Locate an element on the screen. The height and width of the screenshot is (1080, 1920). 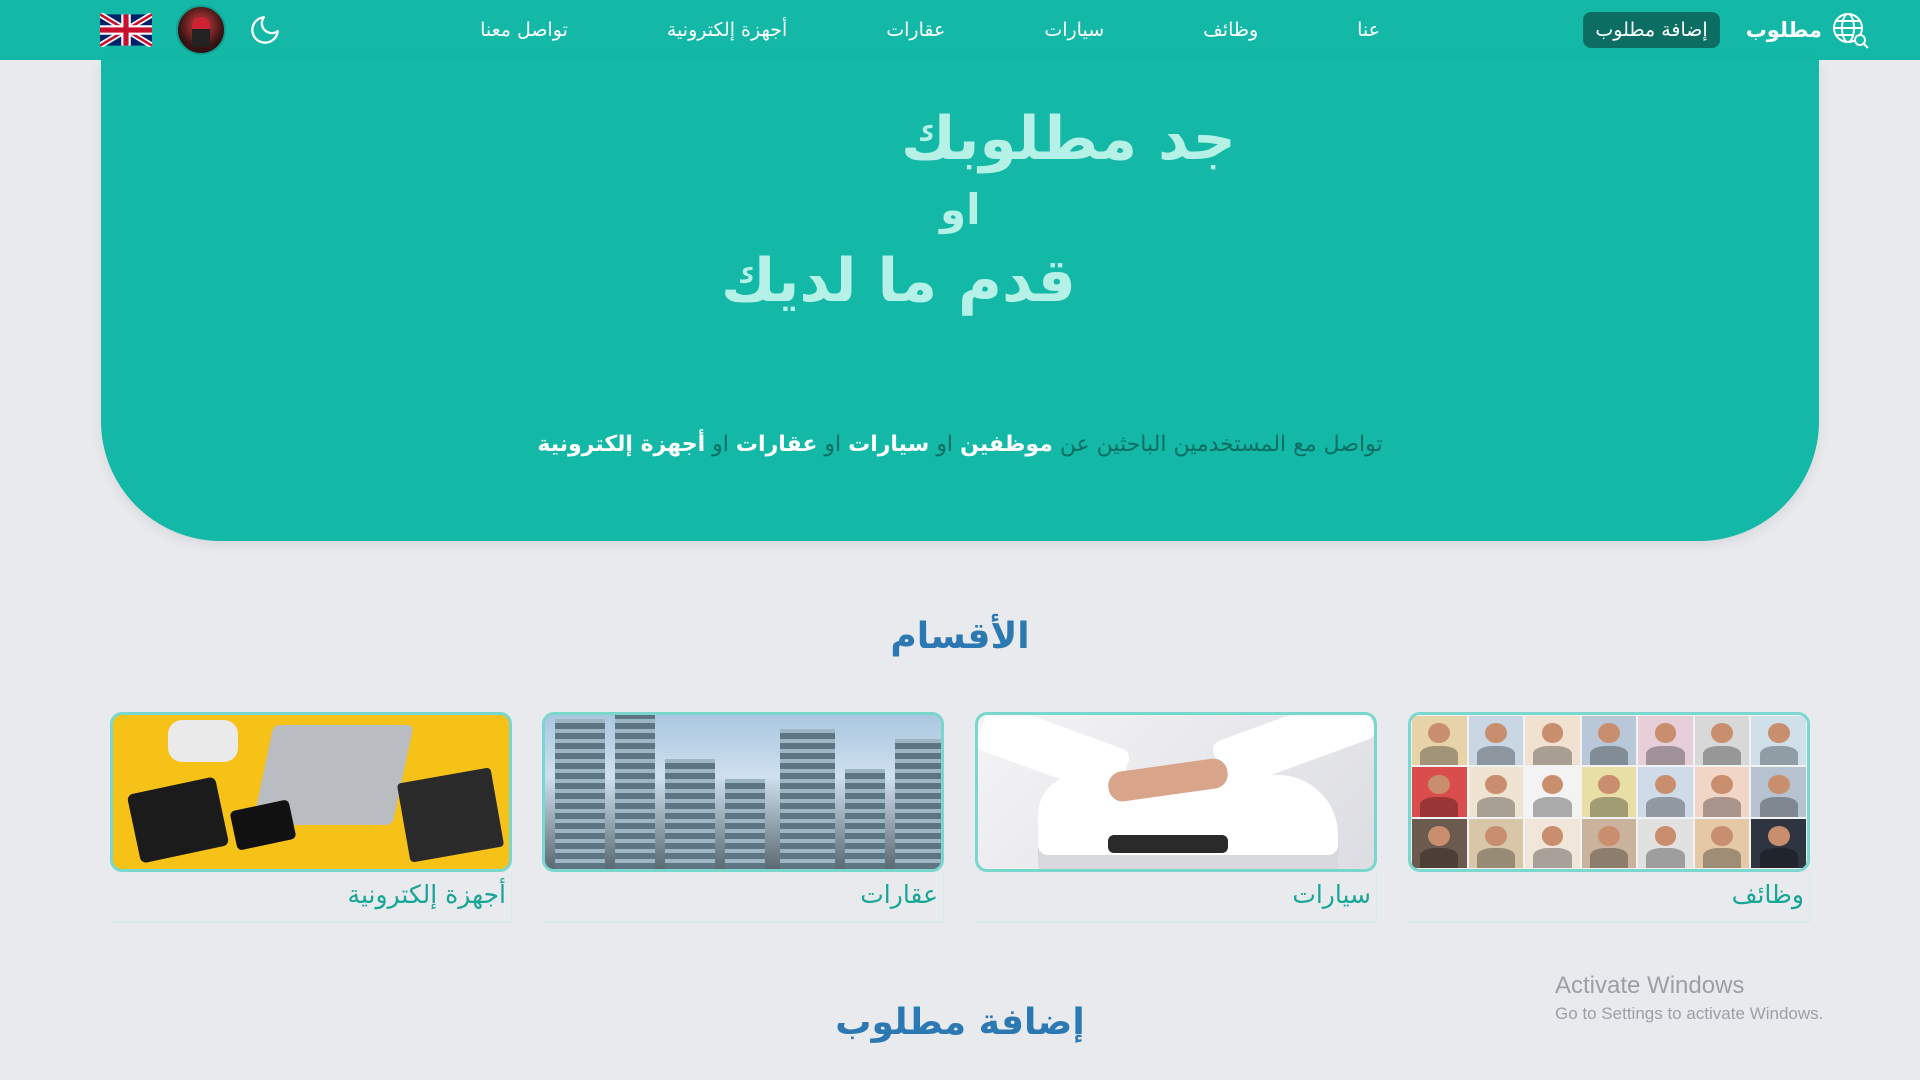
nav-left-group is located at coordinates (191, 30).